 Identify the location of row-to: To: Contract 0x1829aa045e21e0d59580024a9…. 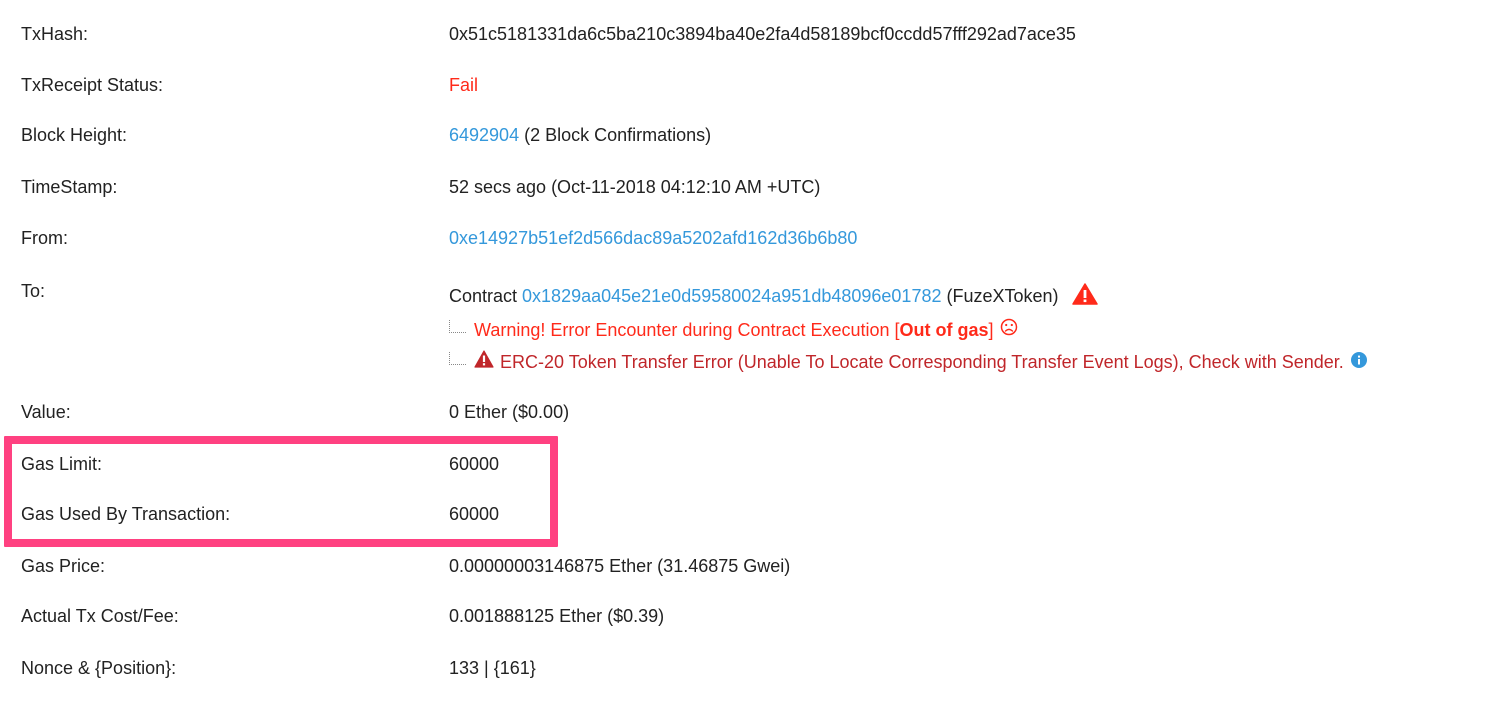
(743, 330).